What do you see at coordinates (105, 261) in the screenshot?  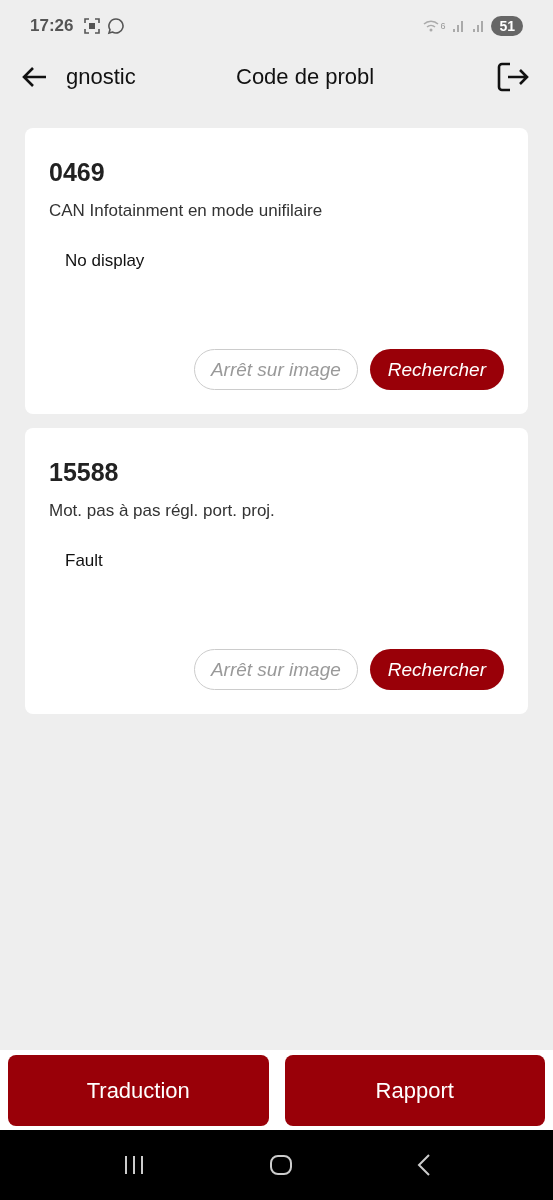 I see `fault-status: No display` at bounding box center [105, 261].